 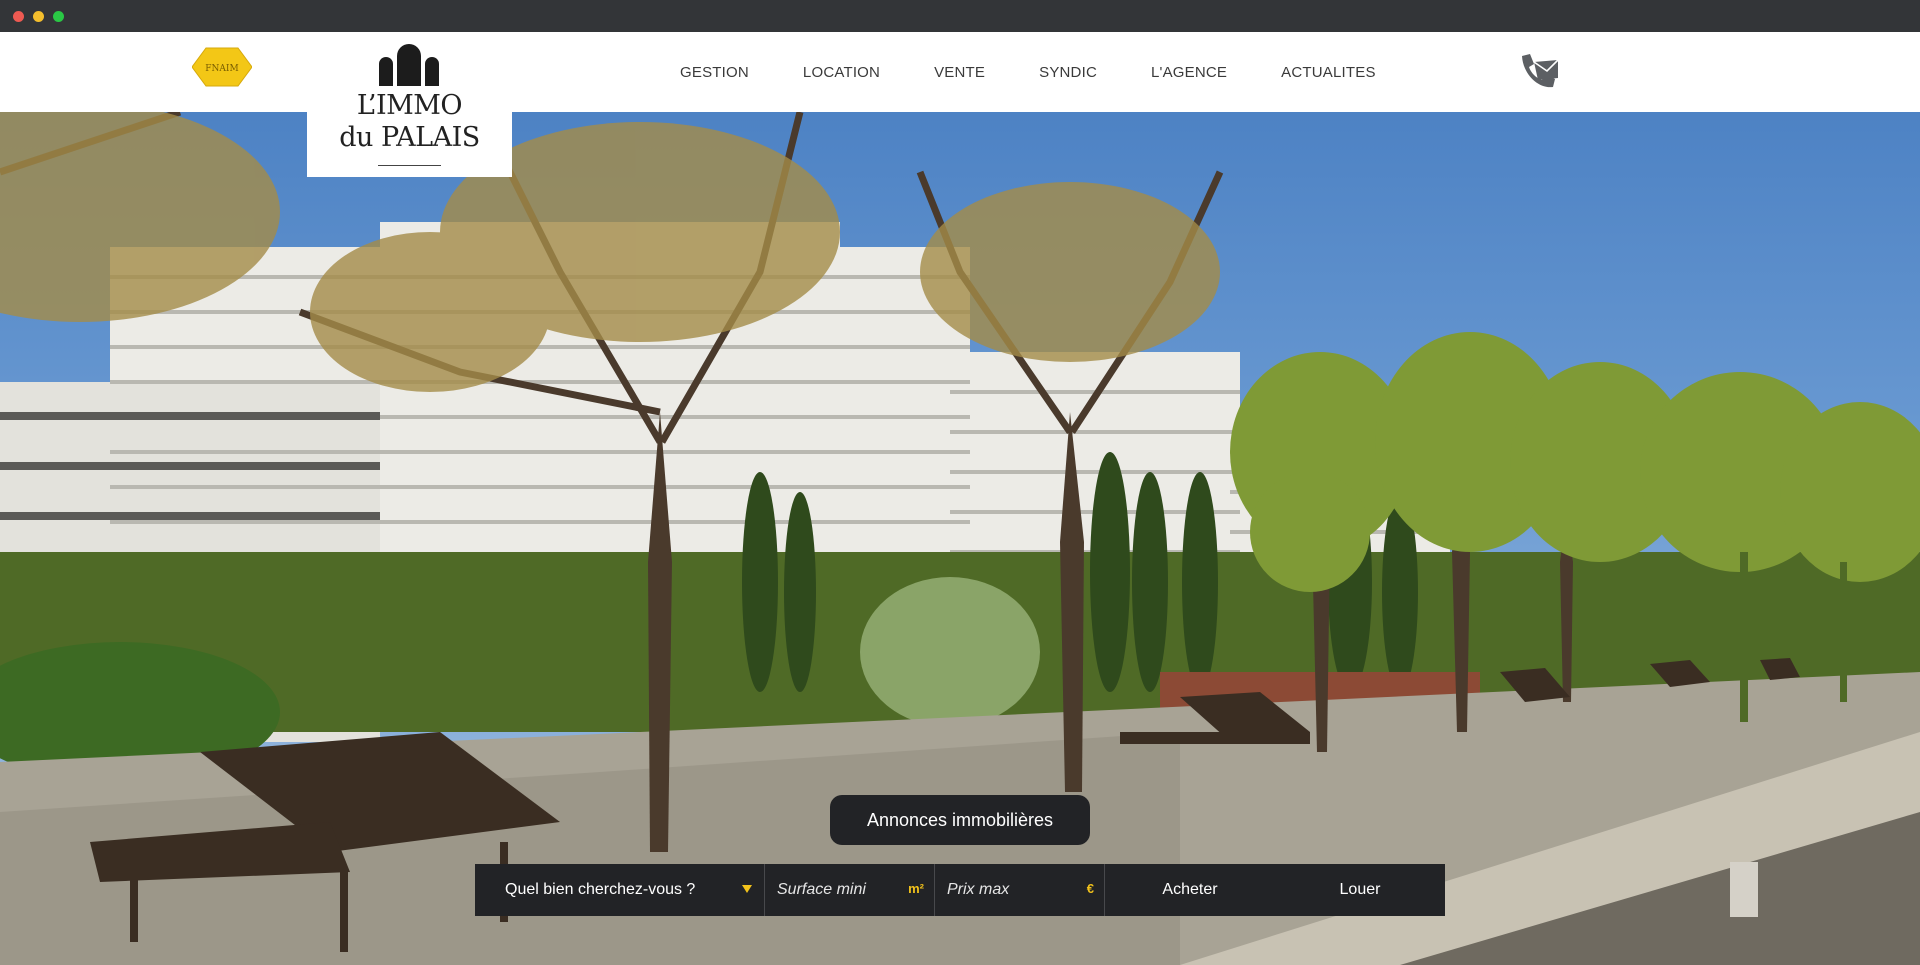 I want to click on buy-button: Acheter, so click(x=1190, y=890).